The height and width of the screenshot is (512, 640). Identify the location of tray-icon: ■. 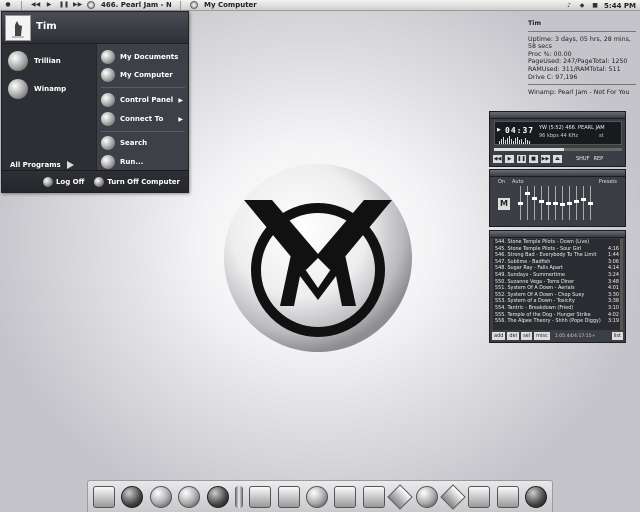
(595, 6).